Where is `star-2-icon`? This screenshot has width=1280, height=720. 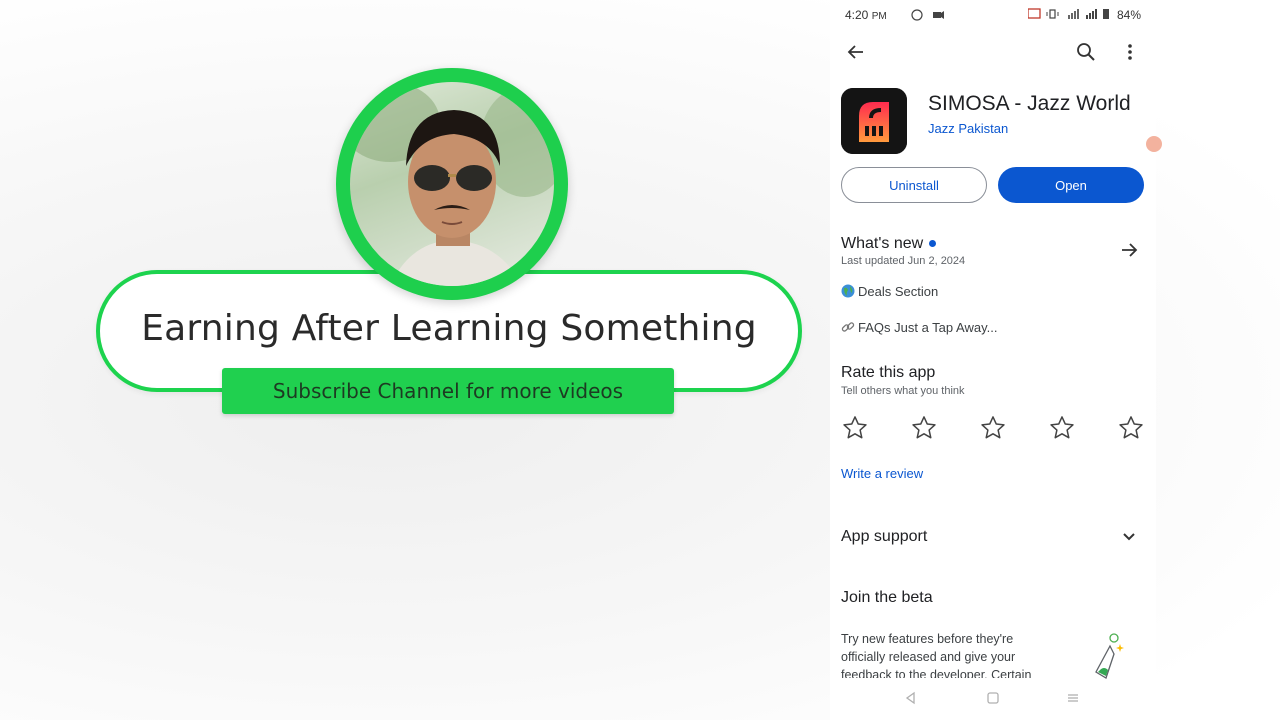
star-2-icon is located at coordinates (924, 428).